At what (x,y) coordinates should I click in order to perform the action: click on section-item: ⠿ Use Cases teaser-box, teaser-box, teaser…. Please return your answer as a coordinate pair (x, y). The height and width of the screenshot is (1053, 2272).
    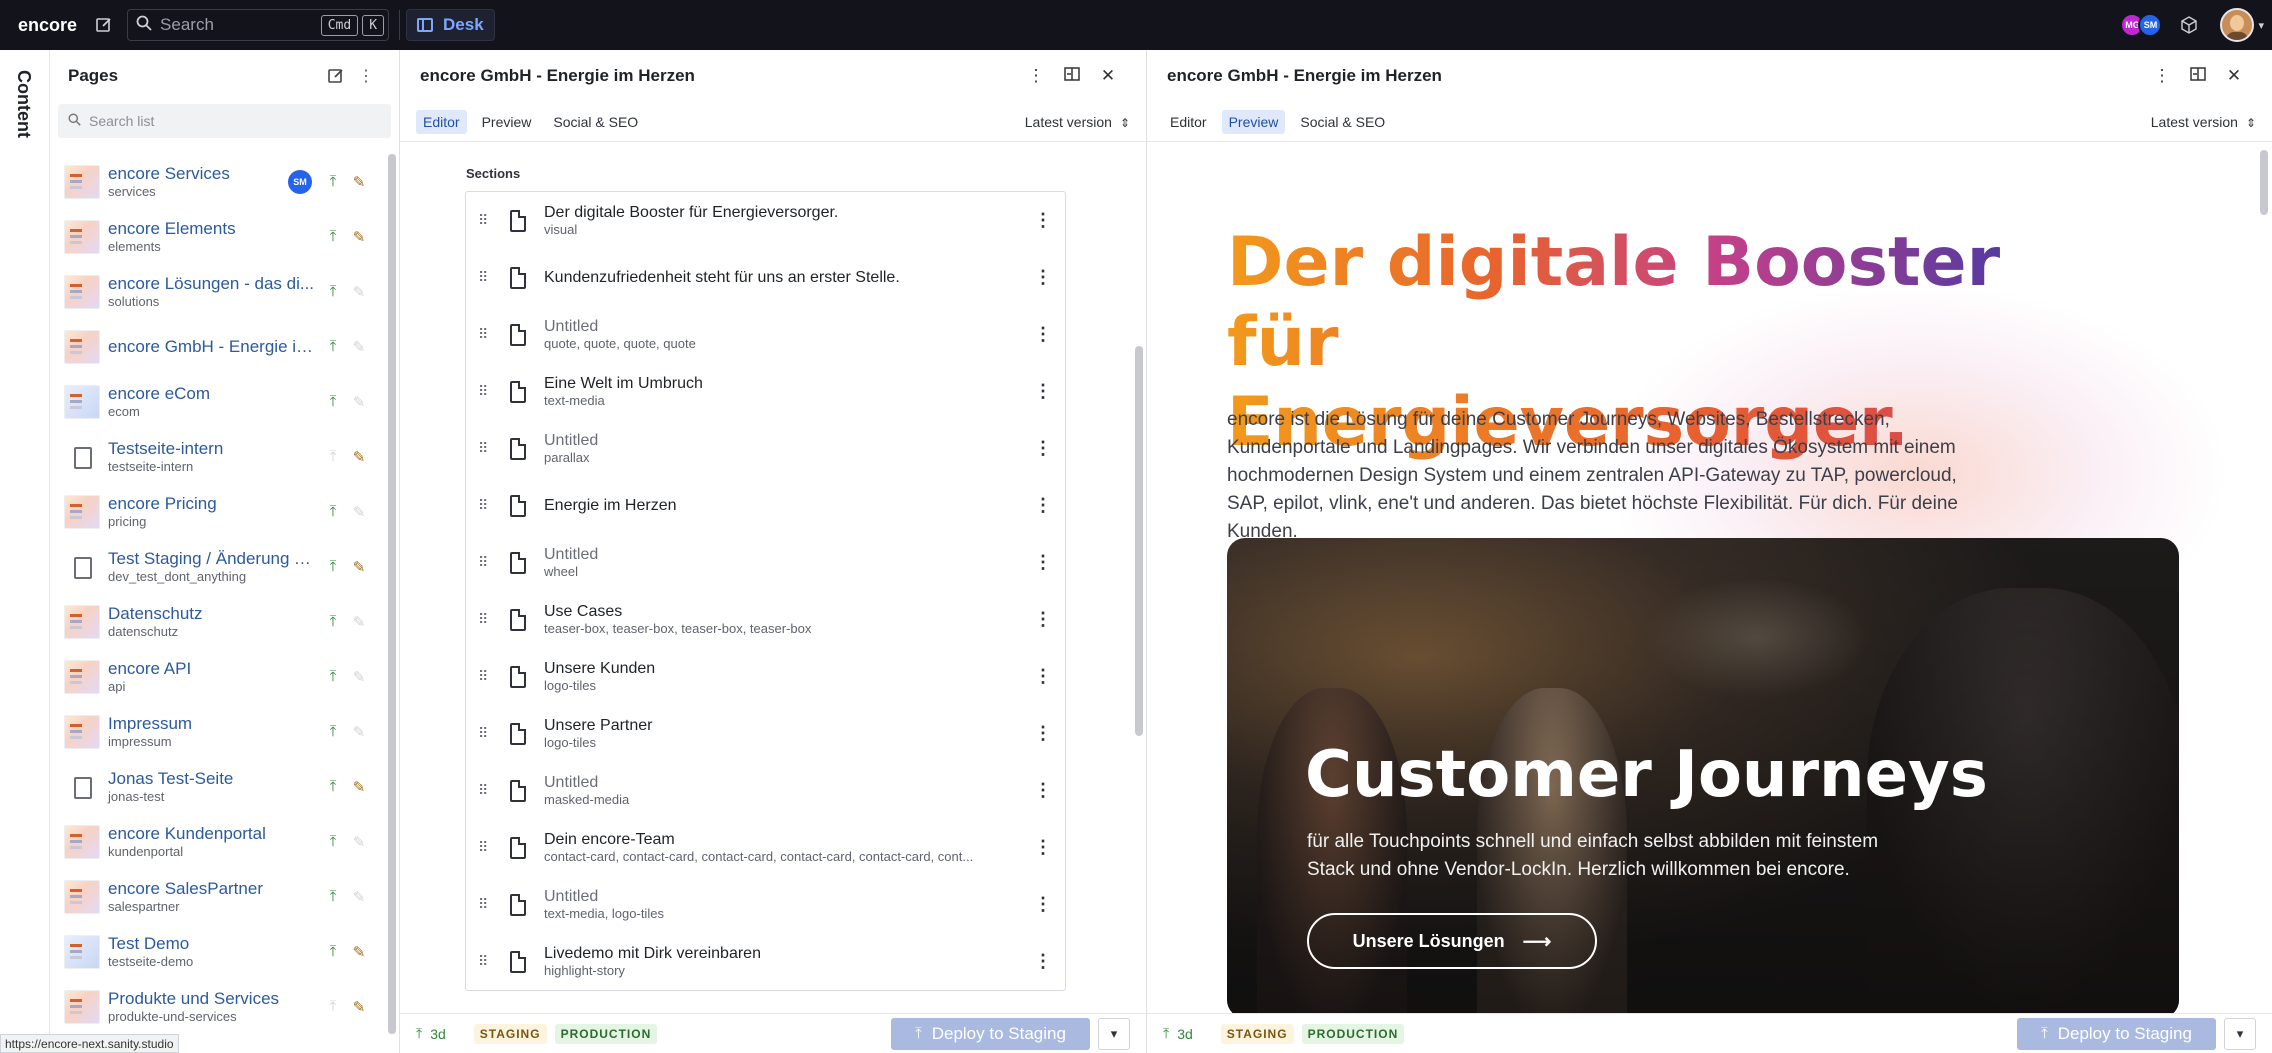
    Looking at the image, I should click on (765, 619).